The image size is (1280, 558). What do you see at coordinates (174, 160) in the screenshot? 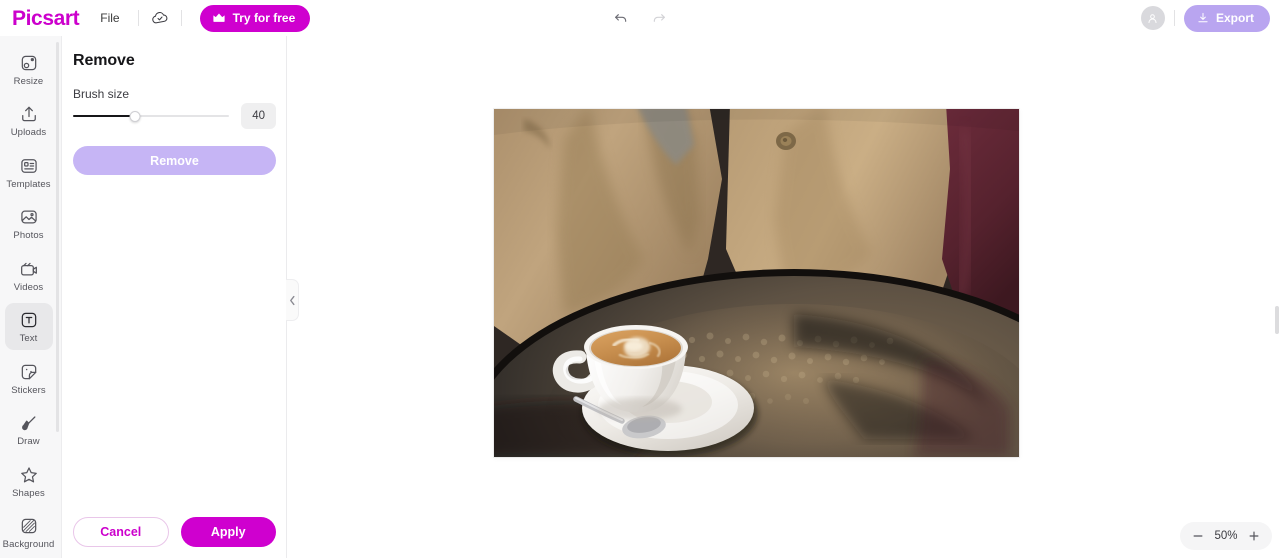
I see `remove-button: Remove` at bounding box center [174, 160].